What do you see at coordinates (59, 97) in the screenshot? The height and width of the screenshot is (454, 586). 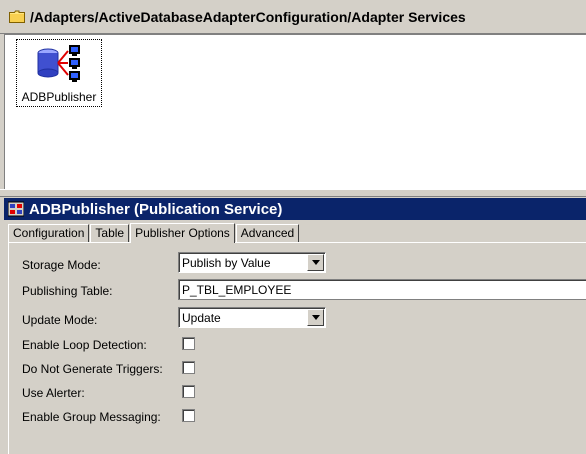 I see `service-label: ADBPublisher` at bounding box center [59, 97].